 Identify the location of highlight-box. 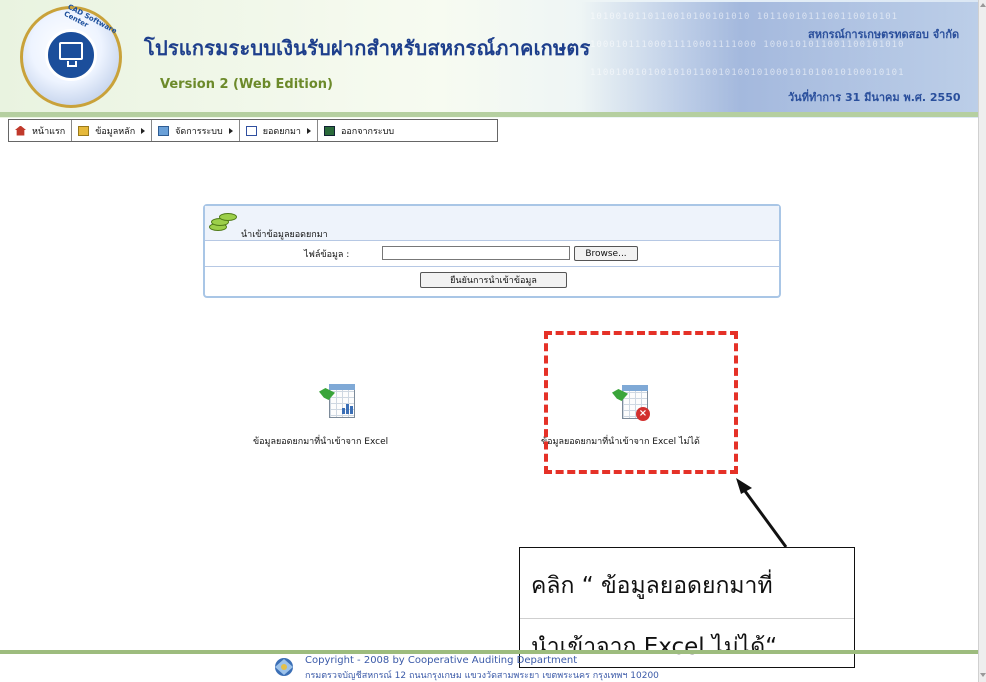
(641, 402).